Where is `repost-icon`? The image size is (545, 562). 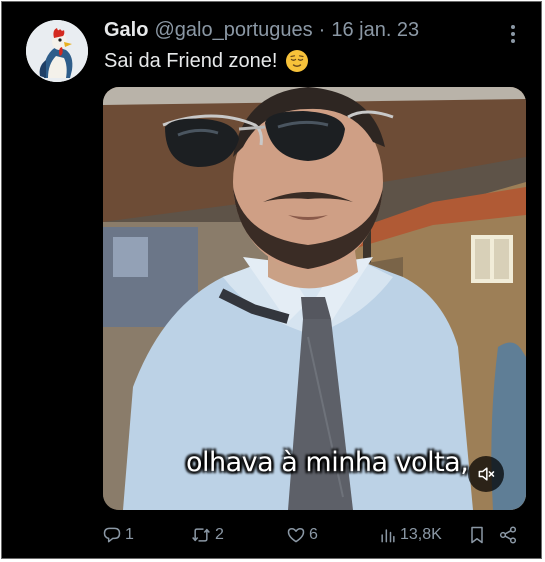 repost-icon is located at coordinates (201, 535).